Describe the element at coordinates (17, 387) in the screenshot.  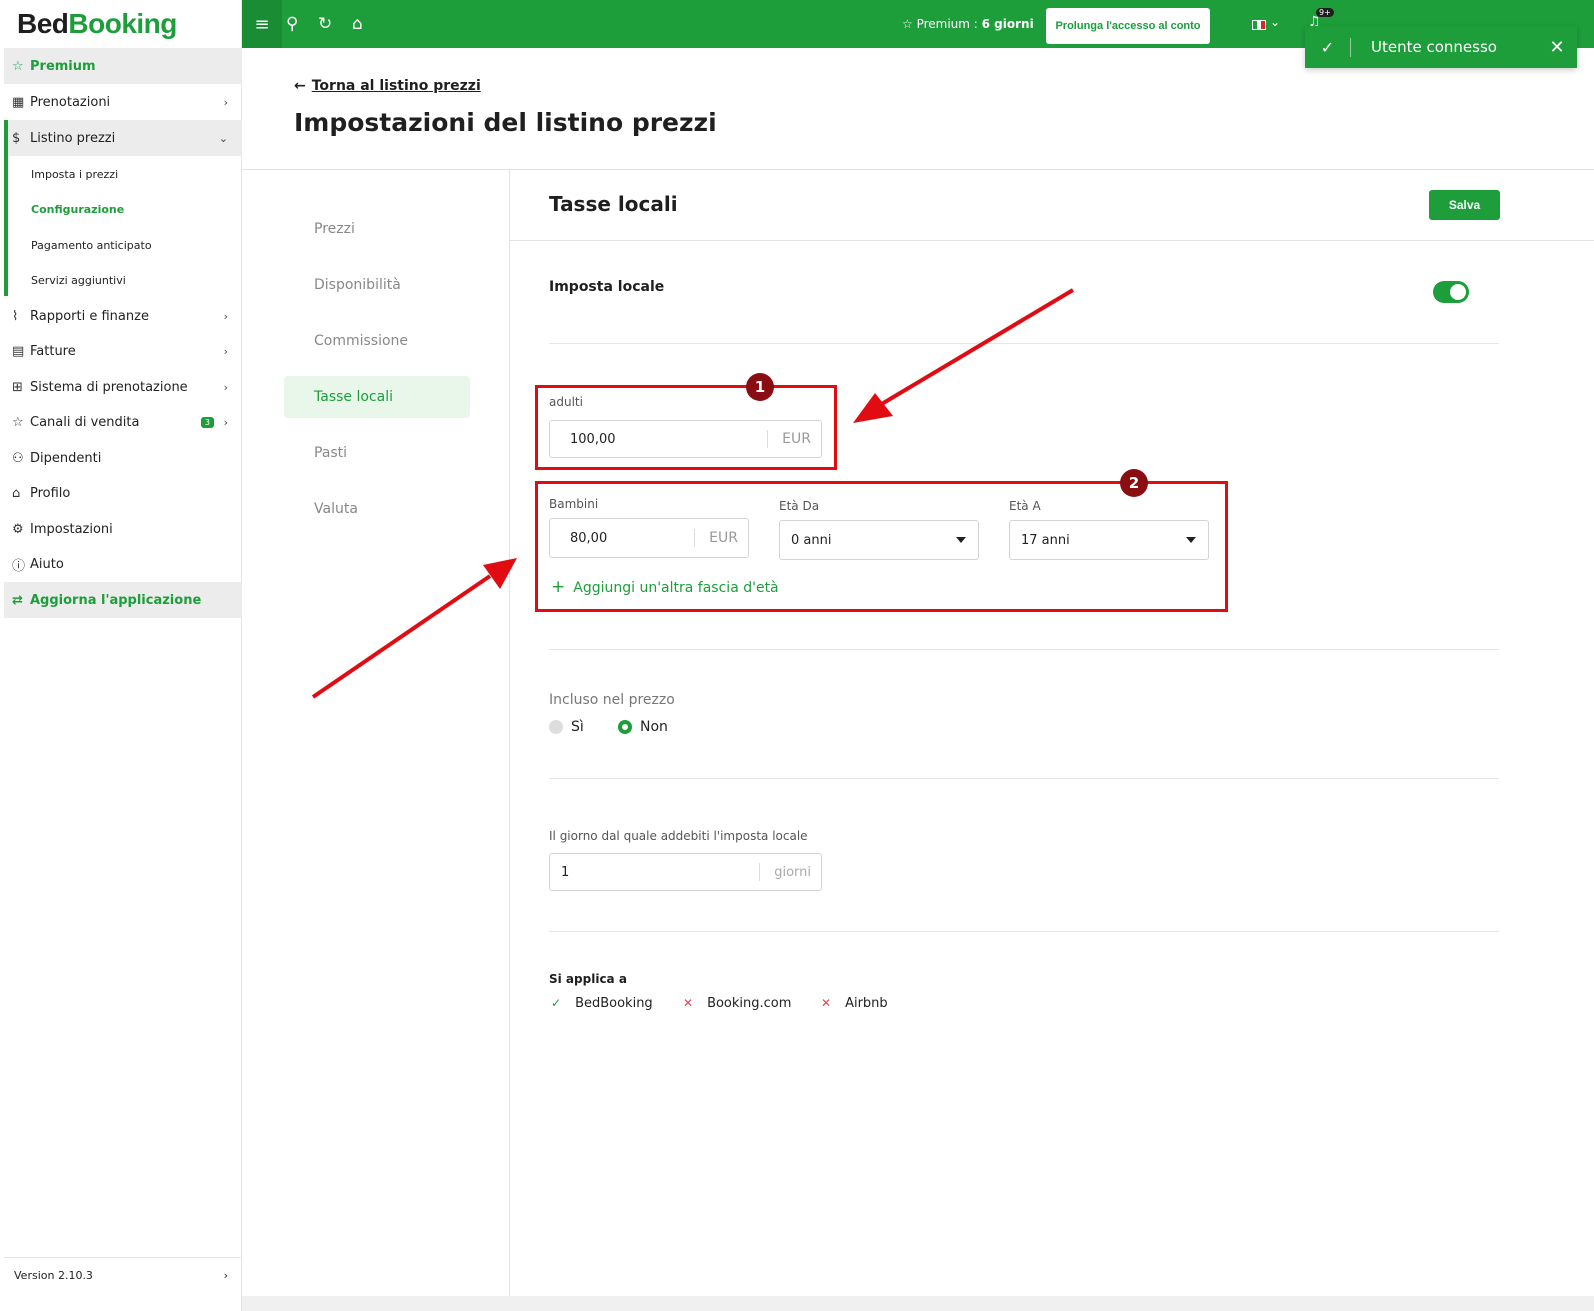
I see `grid-icon: ⊞` at that location.